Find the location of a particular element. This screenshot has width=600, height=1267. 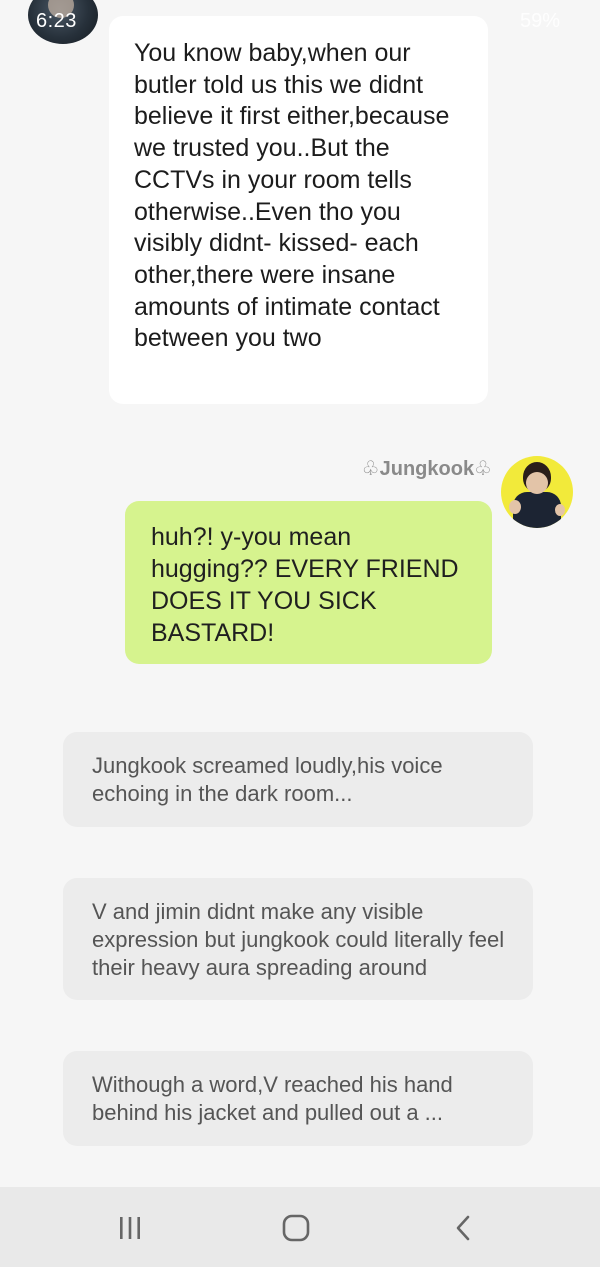

recent-apps-button is located at coordinates (130, 1228).